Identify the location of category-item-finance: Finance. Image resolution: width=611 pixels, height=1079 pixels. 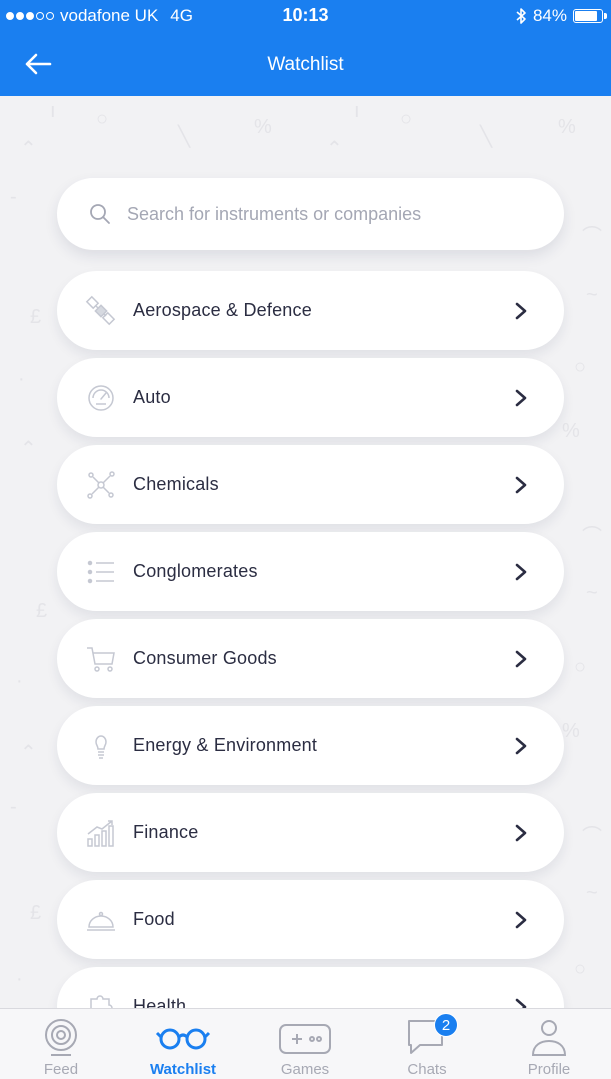
(310, 832).